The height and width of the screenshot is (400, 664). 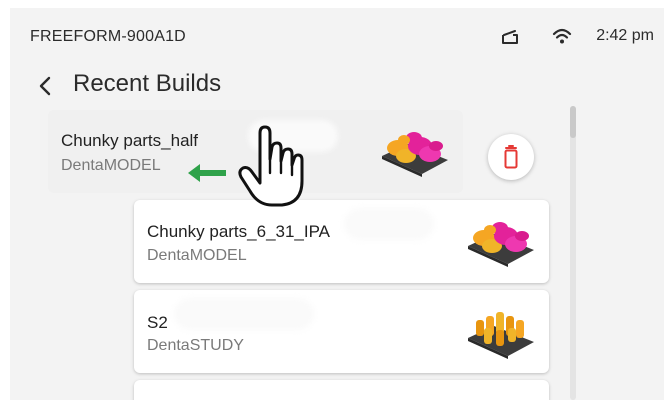 What do you see at coordinates (157, 322) in the screenshot?
I see `build-name: S2` at bounding box center [157, 322].